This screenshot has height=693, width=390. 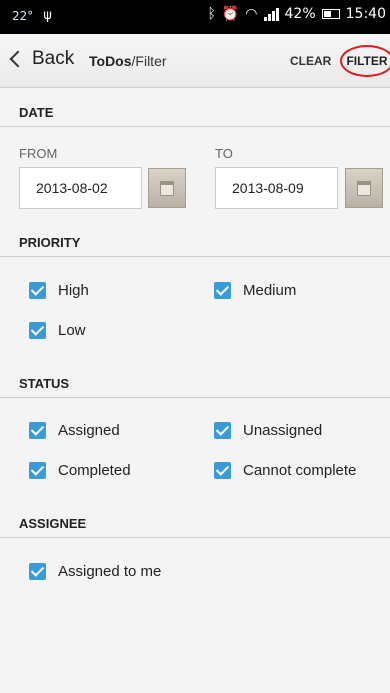 What do you see at coordinates (271, 14) in the screenshot?
I see `signal-icon` at bounding box center [271, 14].